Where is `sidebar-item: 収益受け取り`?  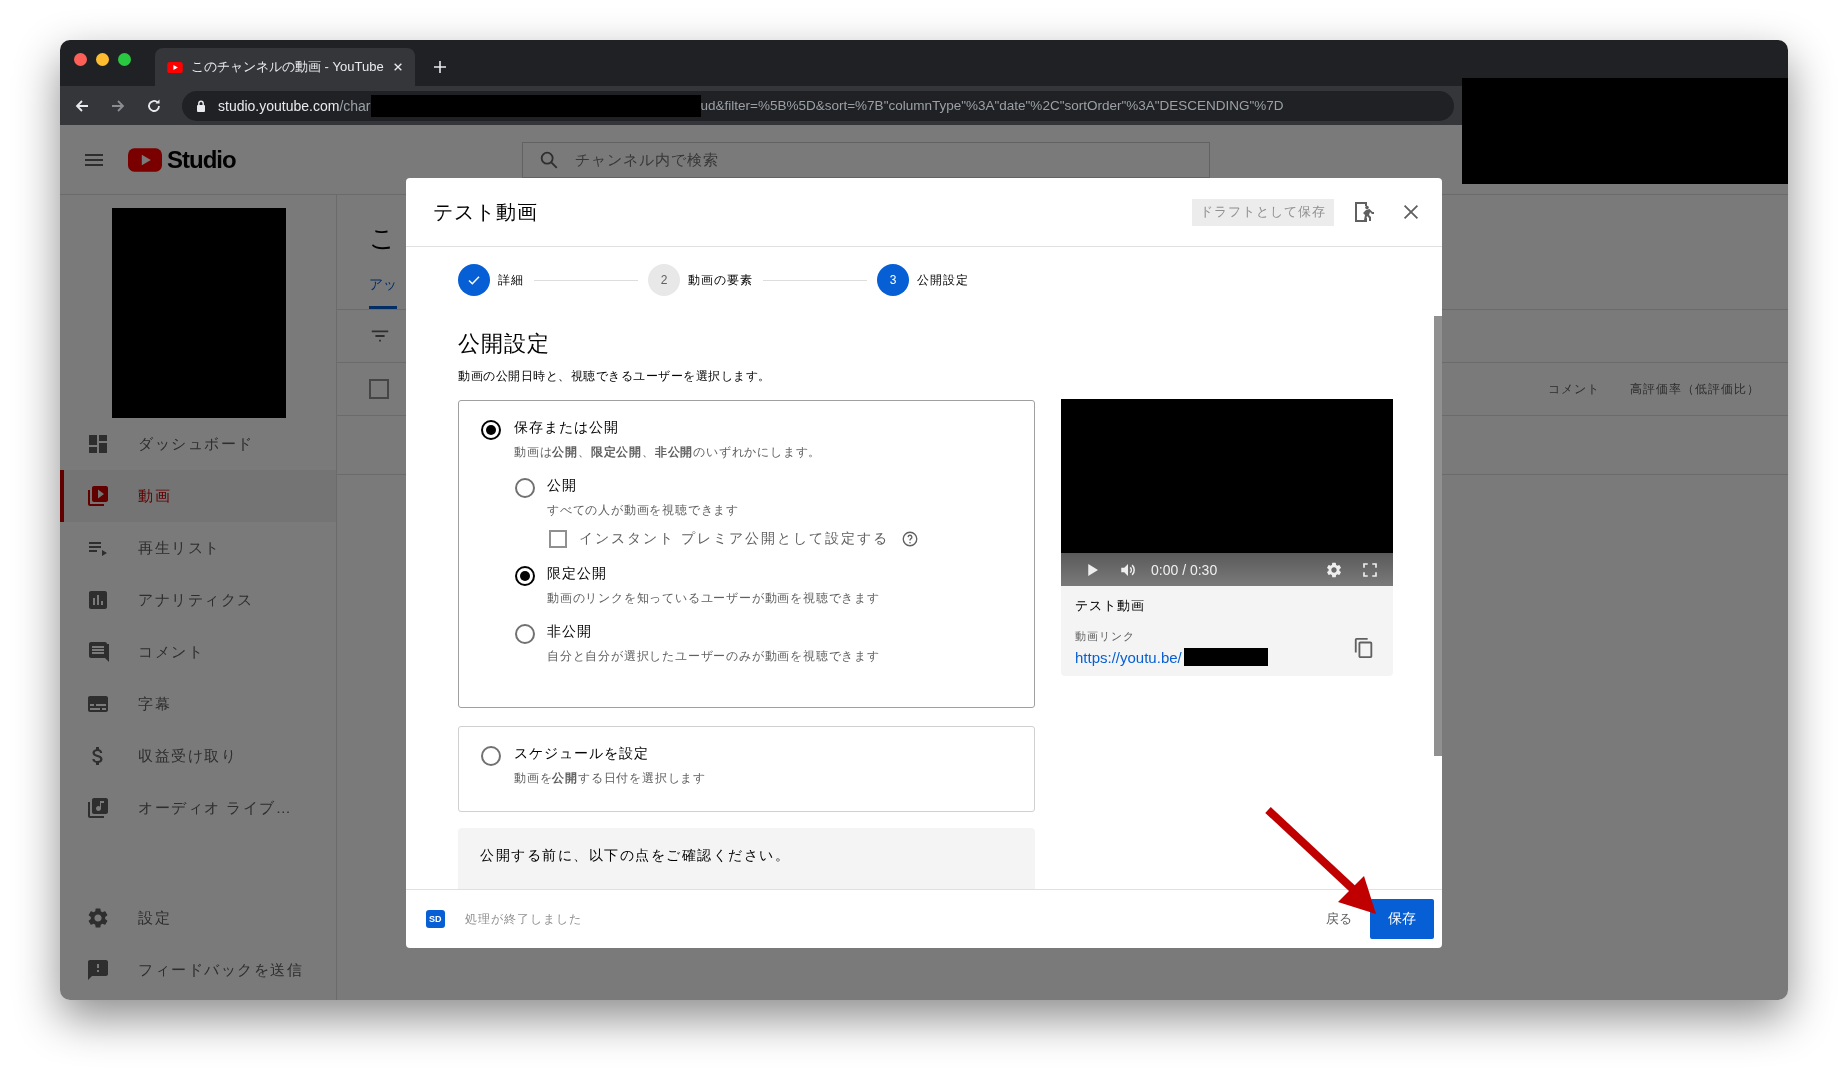 sidebar-item: 収益受け取り is located at coordinates (198, 756).